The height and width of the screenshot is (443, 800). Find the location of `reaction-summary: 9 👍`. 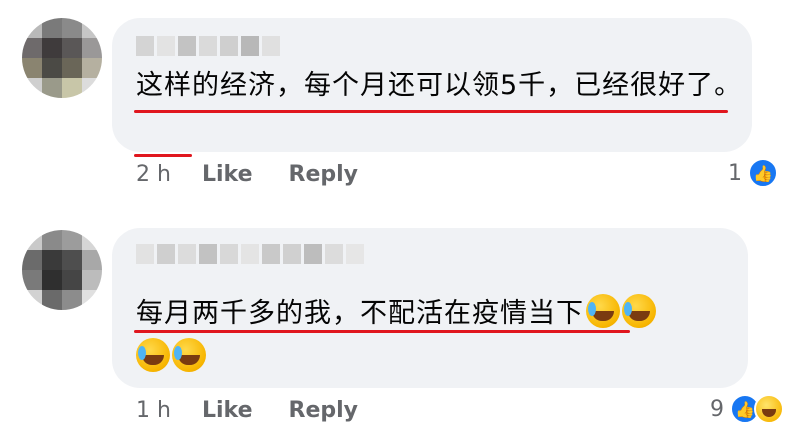

reaction-summary: 9 👍 is located at coordinates (747, 409).